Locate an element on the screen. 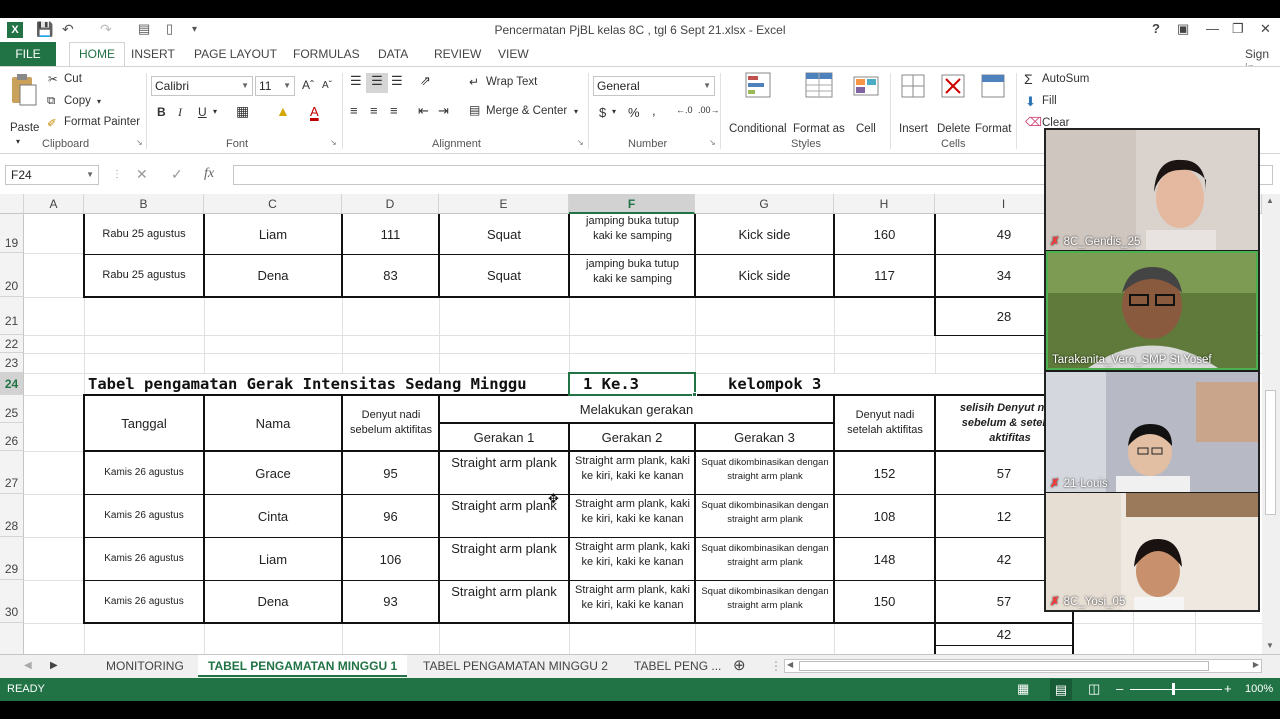 The height and width of the screenshot is (719, 1280). format-cells-icon is located at coordinates (993, 86).